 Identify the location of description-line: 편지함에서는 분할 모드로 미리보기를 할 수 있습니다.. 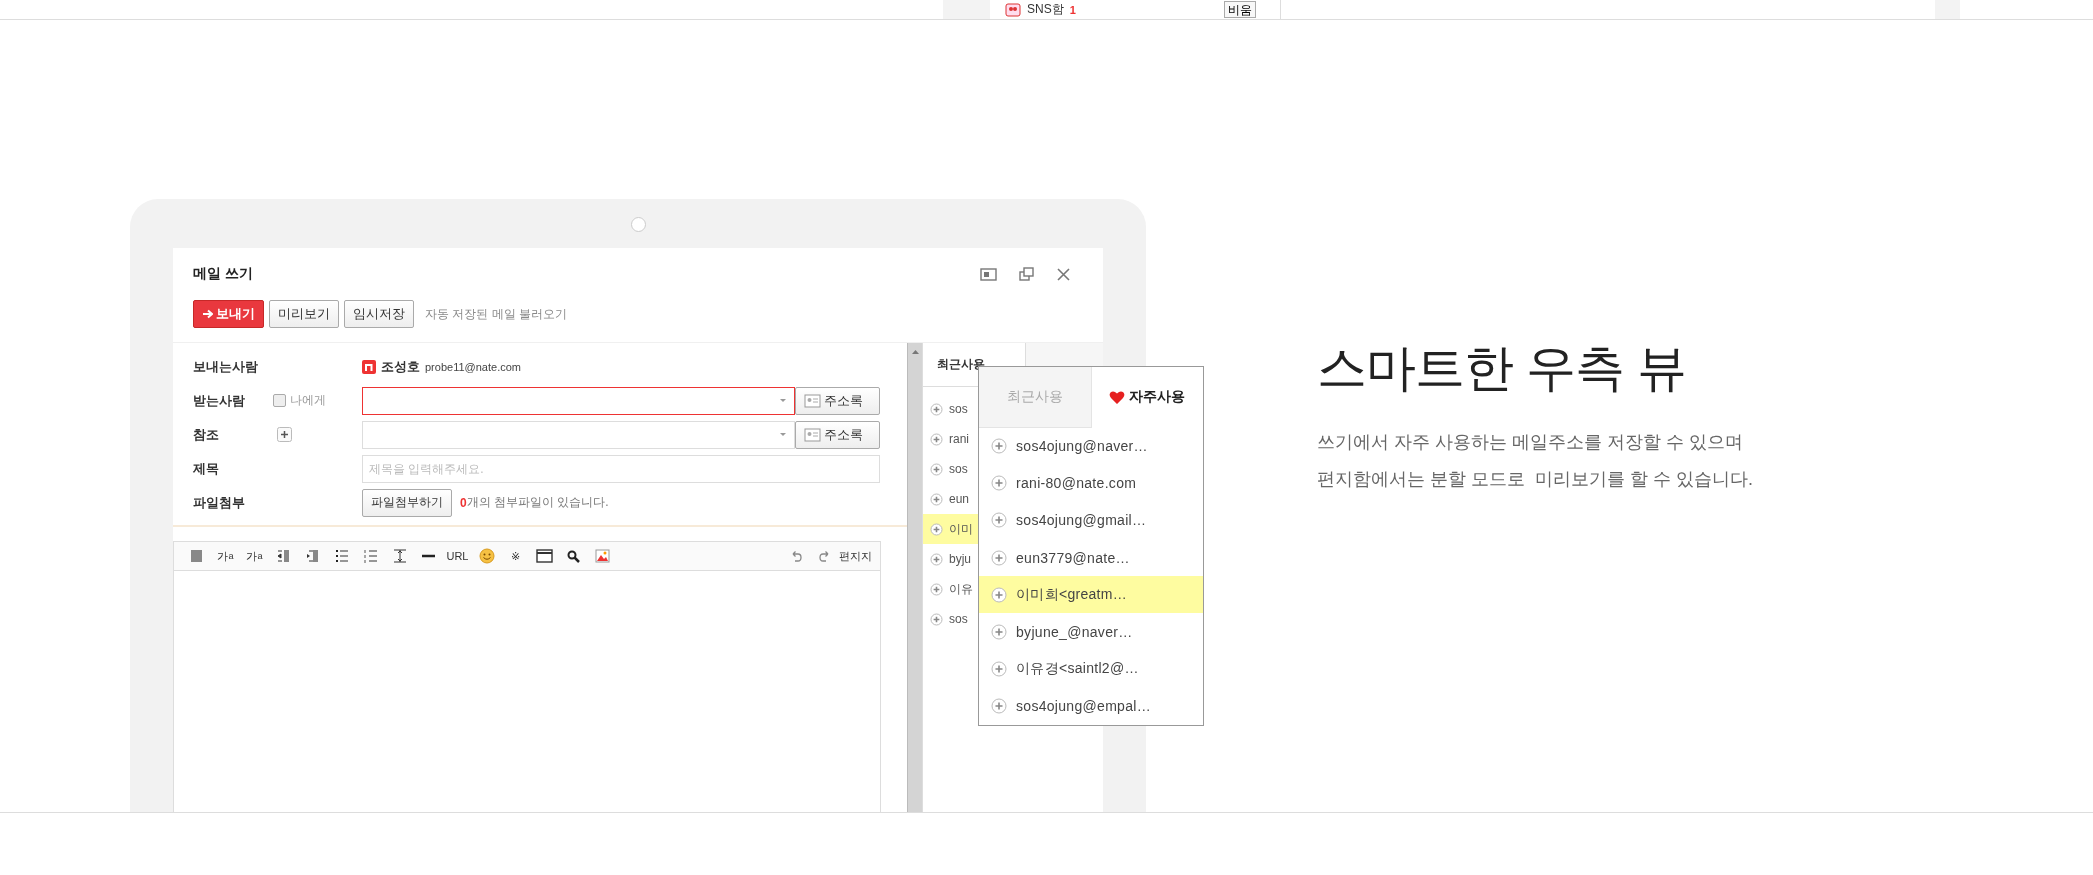
(1535, 479).